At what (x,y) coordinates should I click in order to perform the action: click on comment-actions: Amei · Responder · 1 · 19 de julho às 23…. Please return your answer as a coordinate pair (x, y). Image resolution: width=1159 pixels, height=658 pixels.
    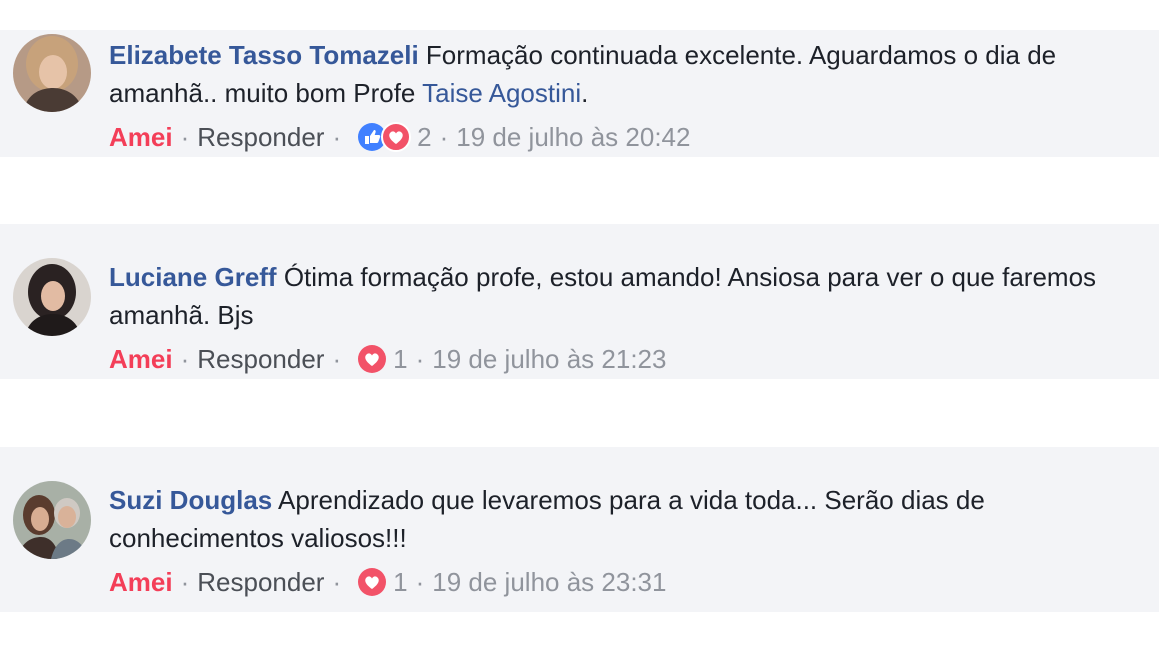
    Looking at the image, I should click on (387, 582).